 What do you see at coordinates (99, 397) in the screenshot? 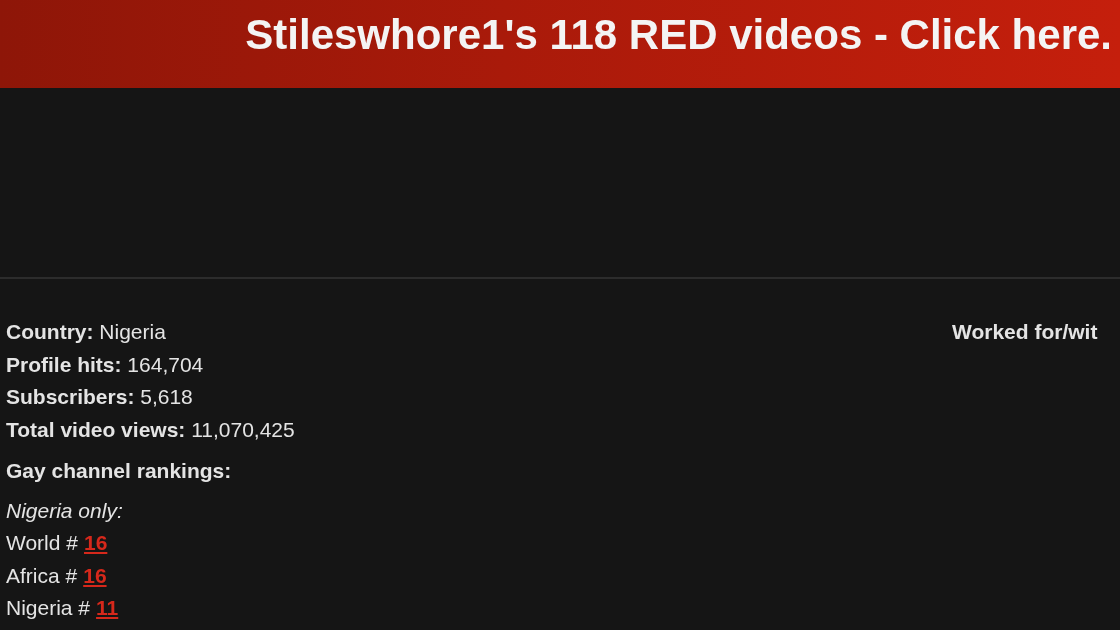
I see `profile-stat: Subscribers: 5,618` at bounding box center [99, 397].